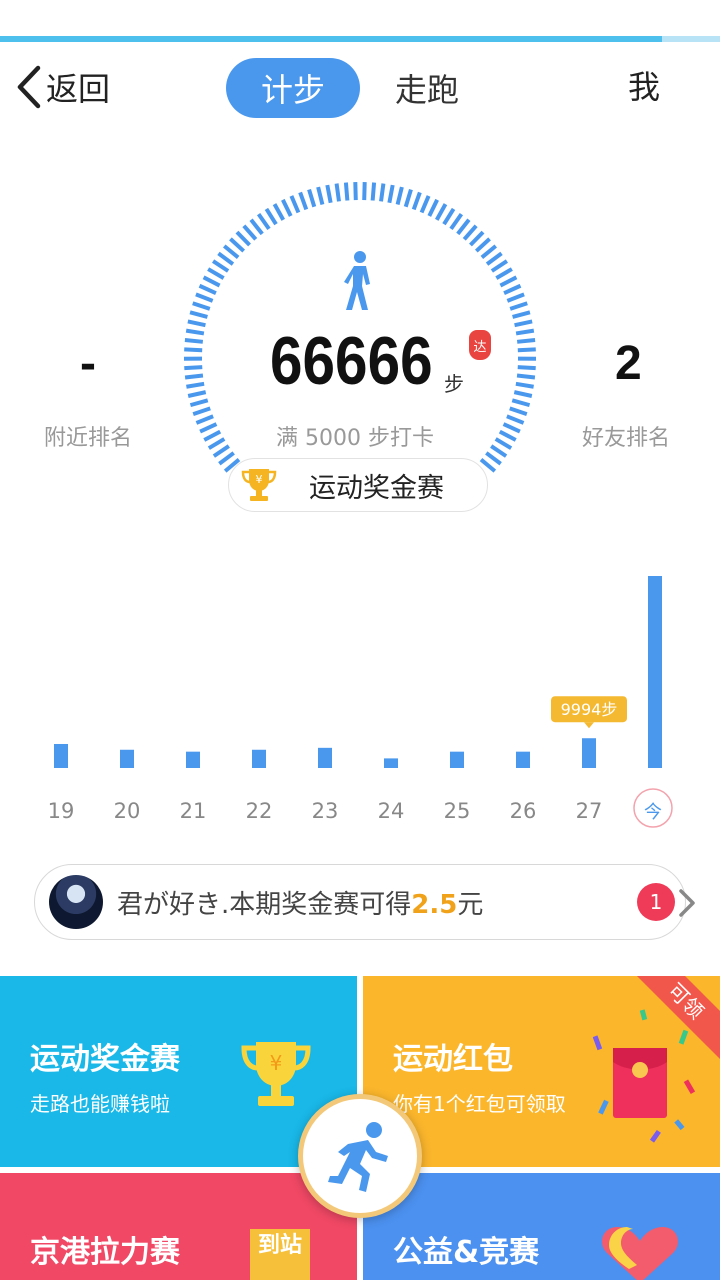  What do you see at coordinates (127, 811) in the screenshot?
I see `chart-x-tick-label: 20` at bounding box center [127, 811].